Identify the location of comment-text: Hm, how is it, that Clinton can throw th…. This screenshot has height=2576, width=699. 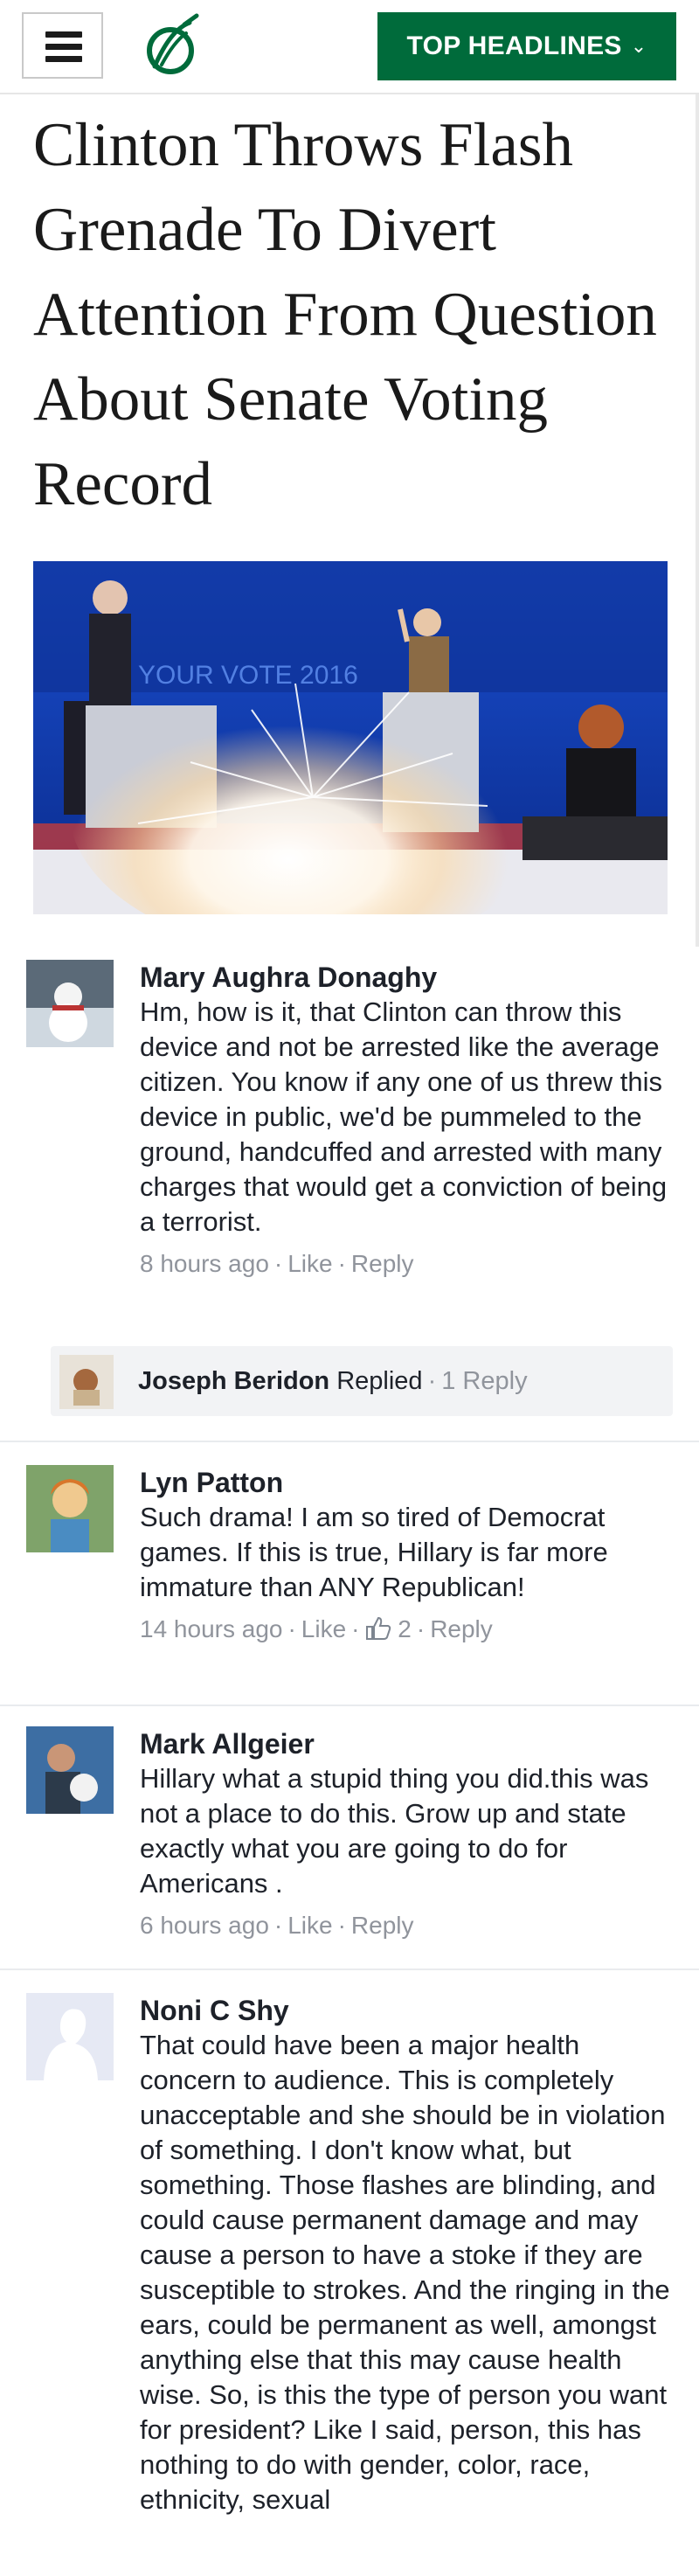
(404, 1116).